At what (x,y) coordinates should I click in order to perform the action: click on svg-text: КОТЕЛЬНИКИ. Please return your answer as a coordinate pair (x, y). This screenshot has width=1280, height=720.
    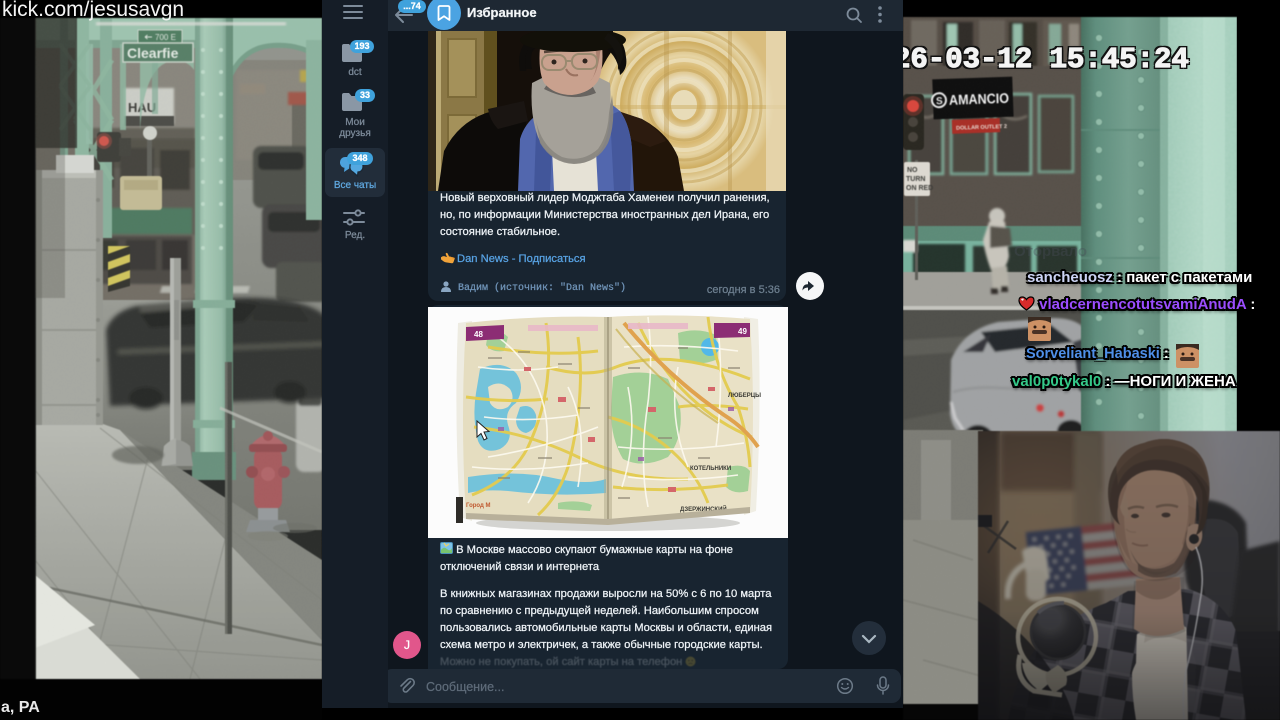
    Looking at the image, I should click on (710, 469).